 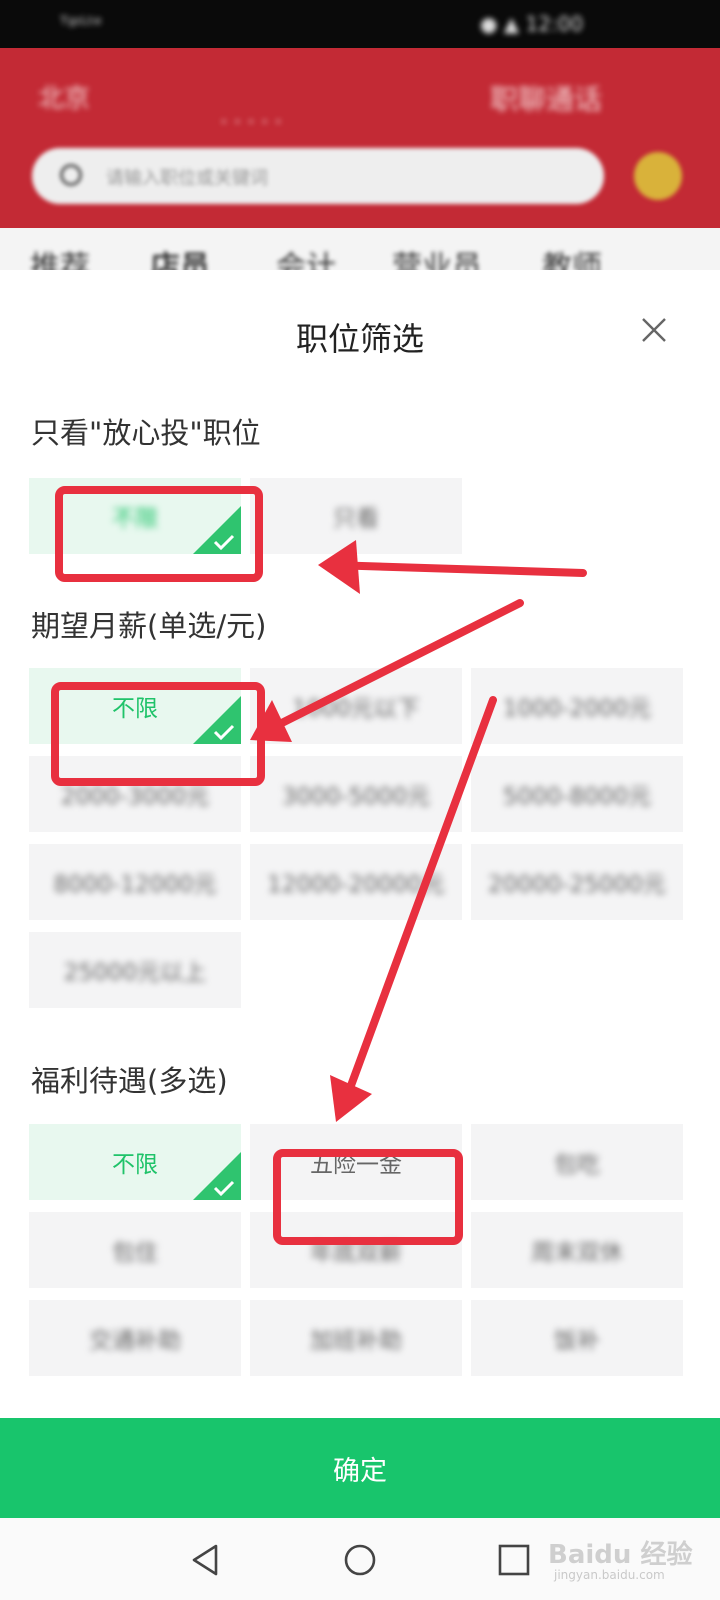 I want to click on search-placeholder: 请输入职位或关键词, so click(x=187, y=178).